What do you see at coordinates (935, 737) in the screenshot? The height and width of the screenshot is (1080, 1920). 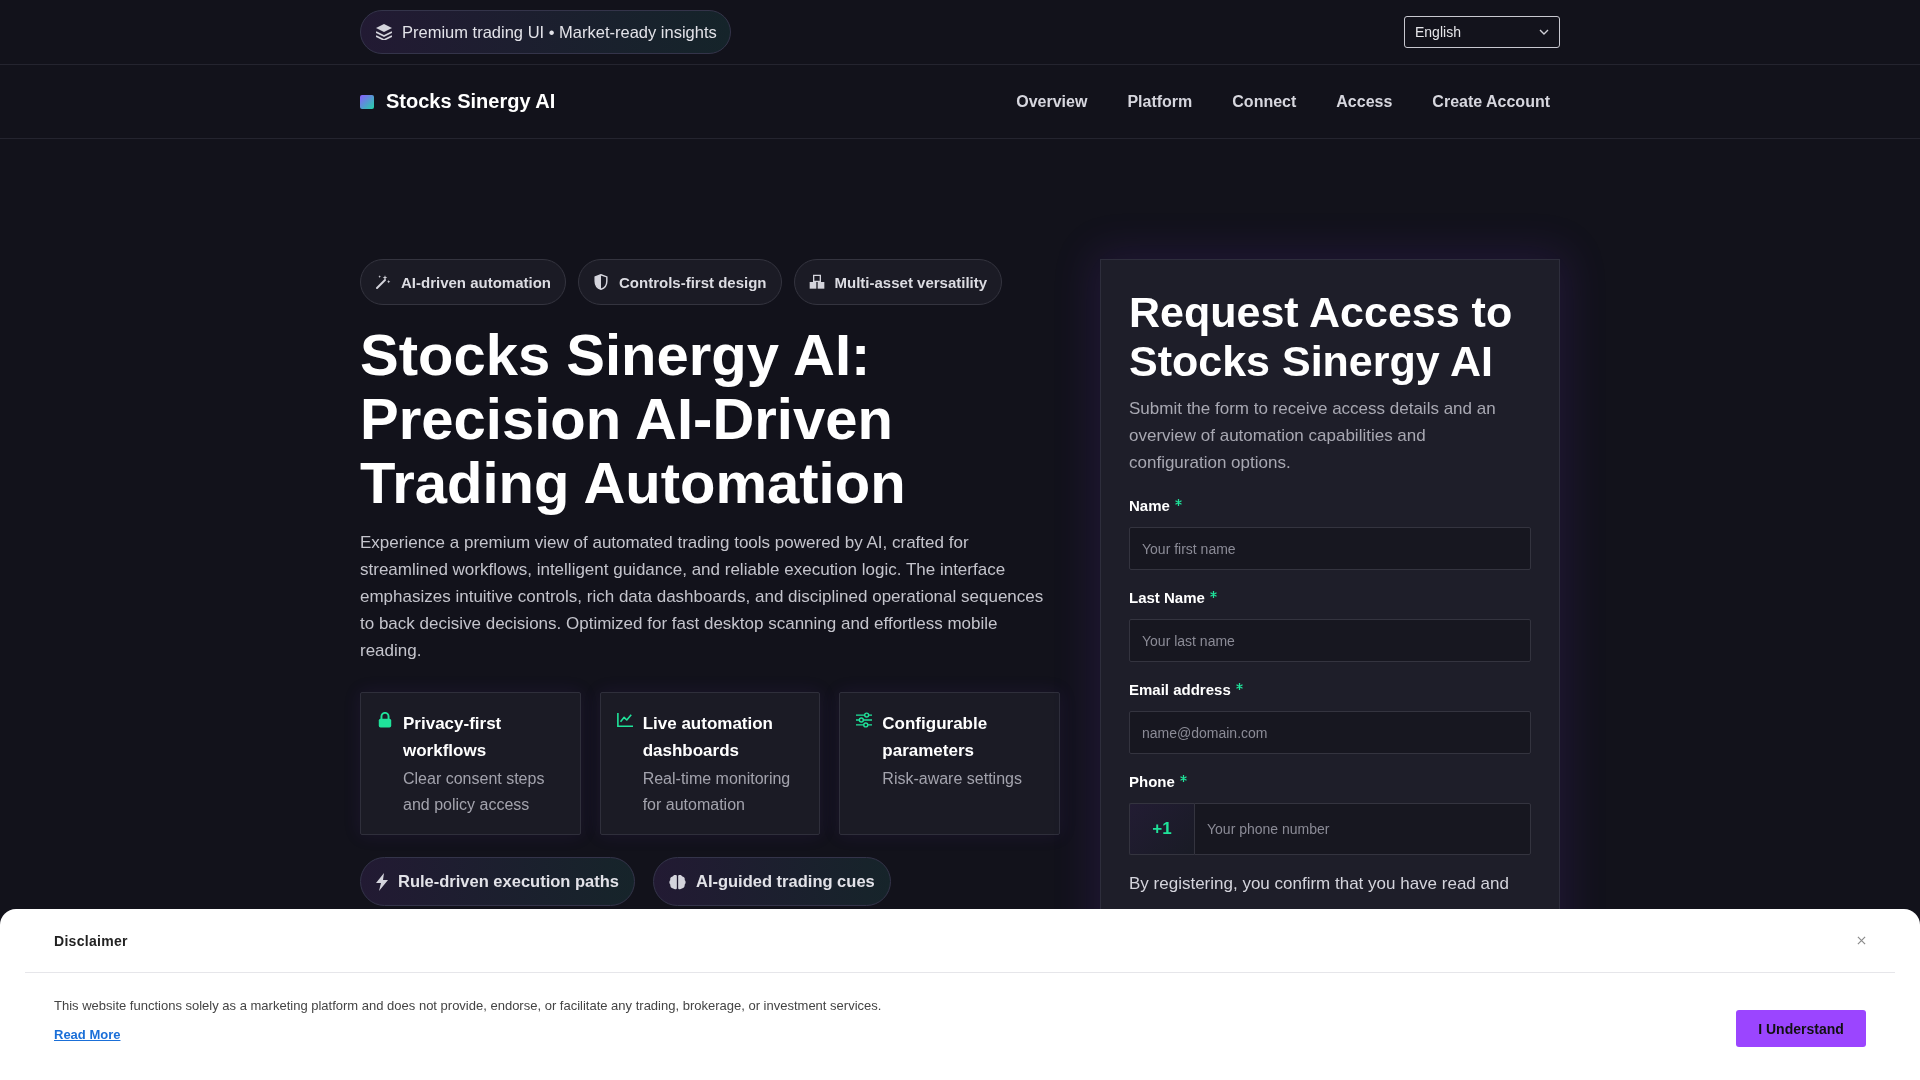 I see `feature-title: Configurable parameters` at bounding box center [935, 737].